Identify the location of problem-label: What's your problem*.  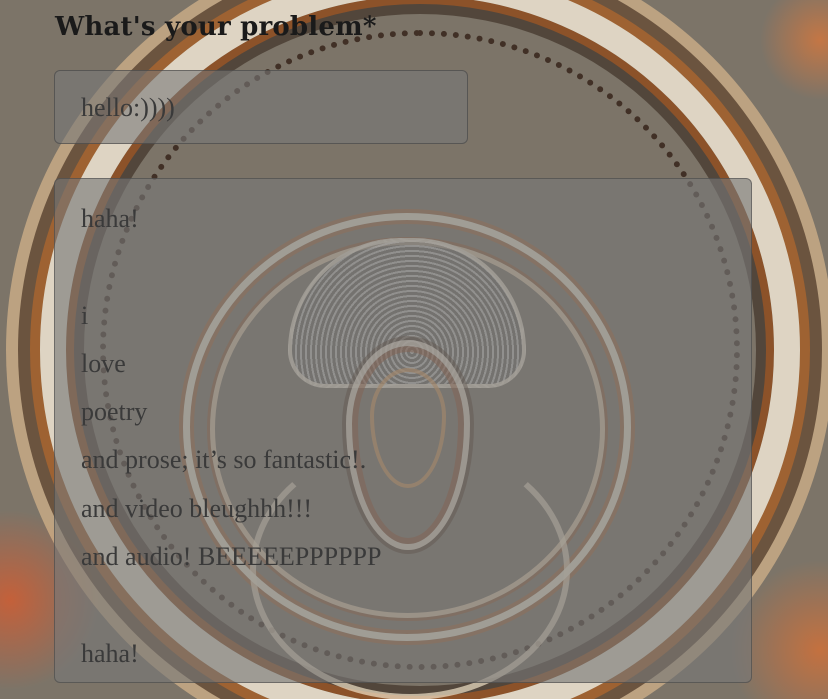
(216, 27).